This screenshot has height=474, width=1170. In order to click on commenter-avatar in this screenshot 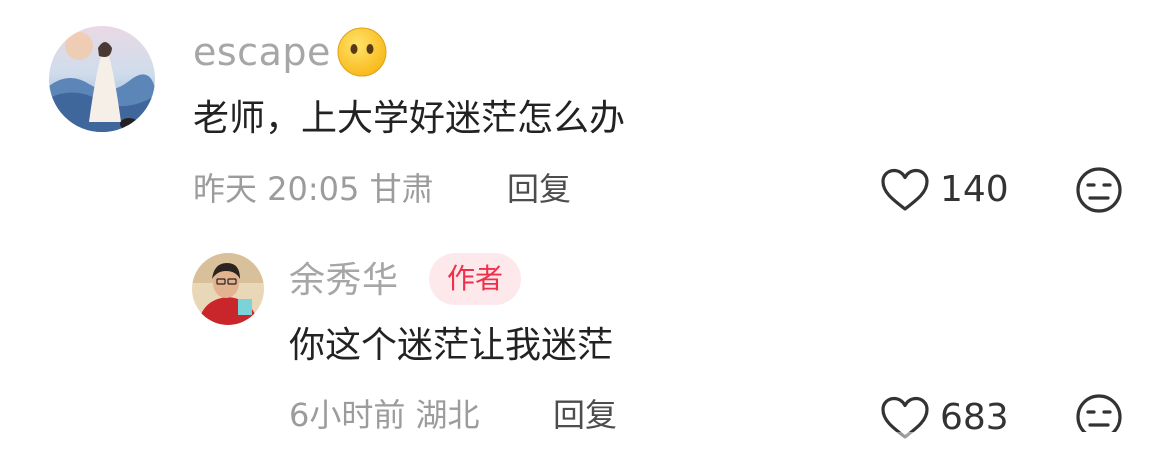, I will do `click(102, 79)`.